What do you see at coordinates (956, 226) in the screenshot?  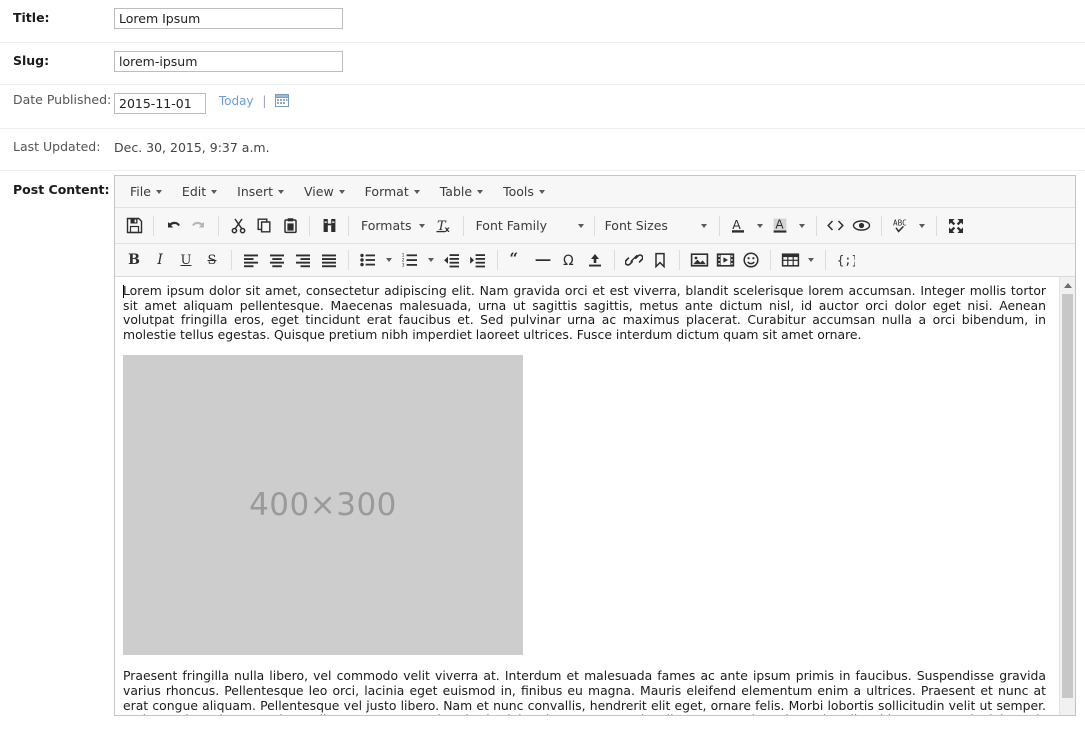 I see `fullscreen-icon` at bounding box center [956, 226].